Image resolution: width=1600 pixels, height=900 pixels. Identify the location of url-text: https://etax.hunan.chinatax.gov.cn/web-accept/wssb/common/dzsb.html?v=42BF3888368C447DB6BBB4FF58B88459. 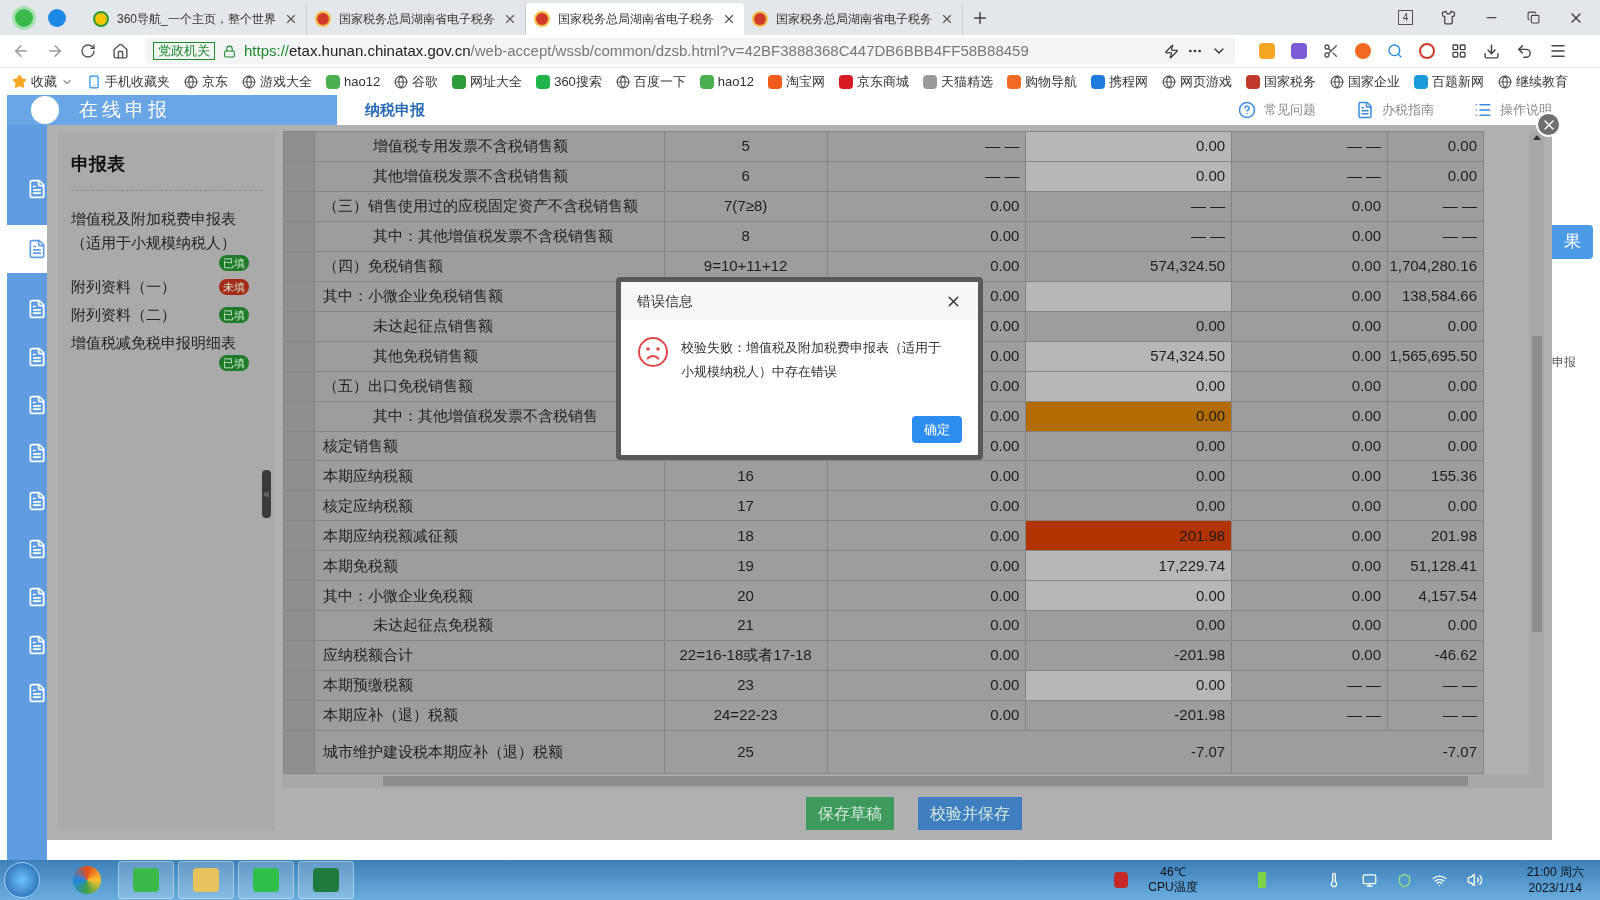
(636, 50).